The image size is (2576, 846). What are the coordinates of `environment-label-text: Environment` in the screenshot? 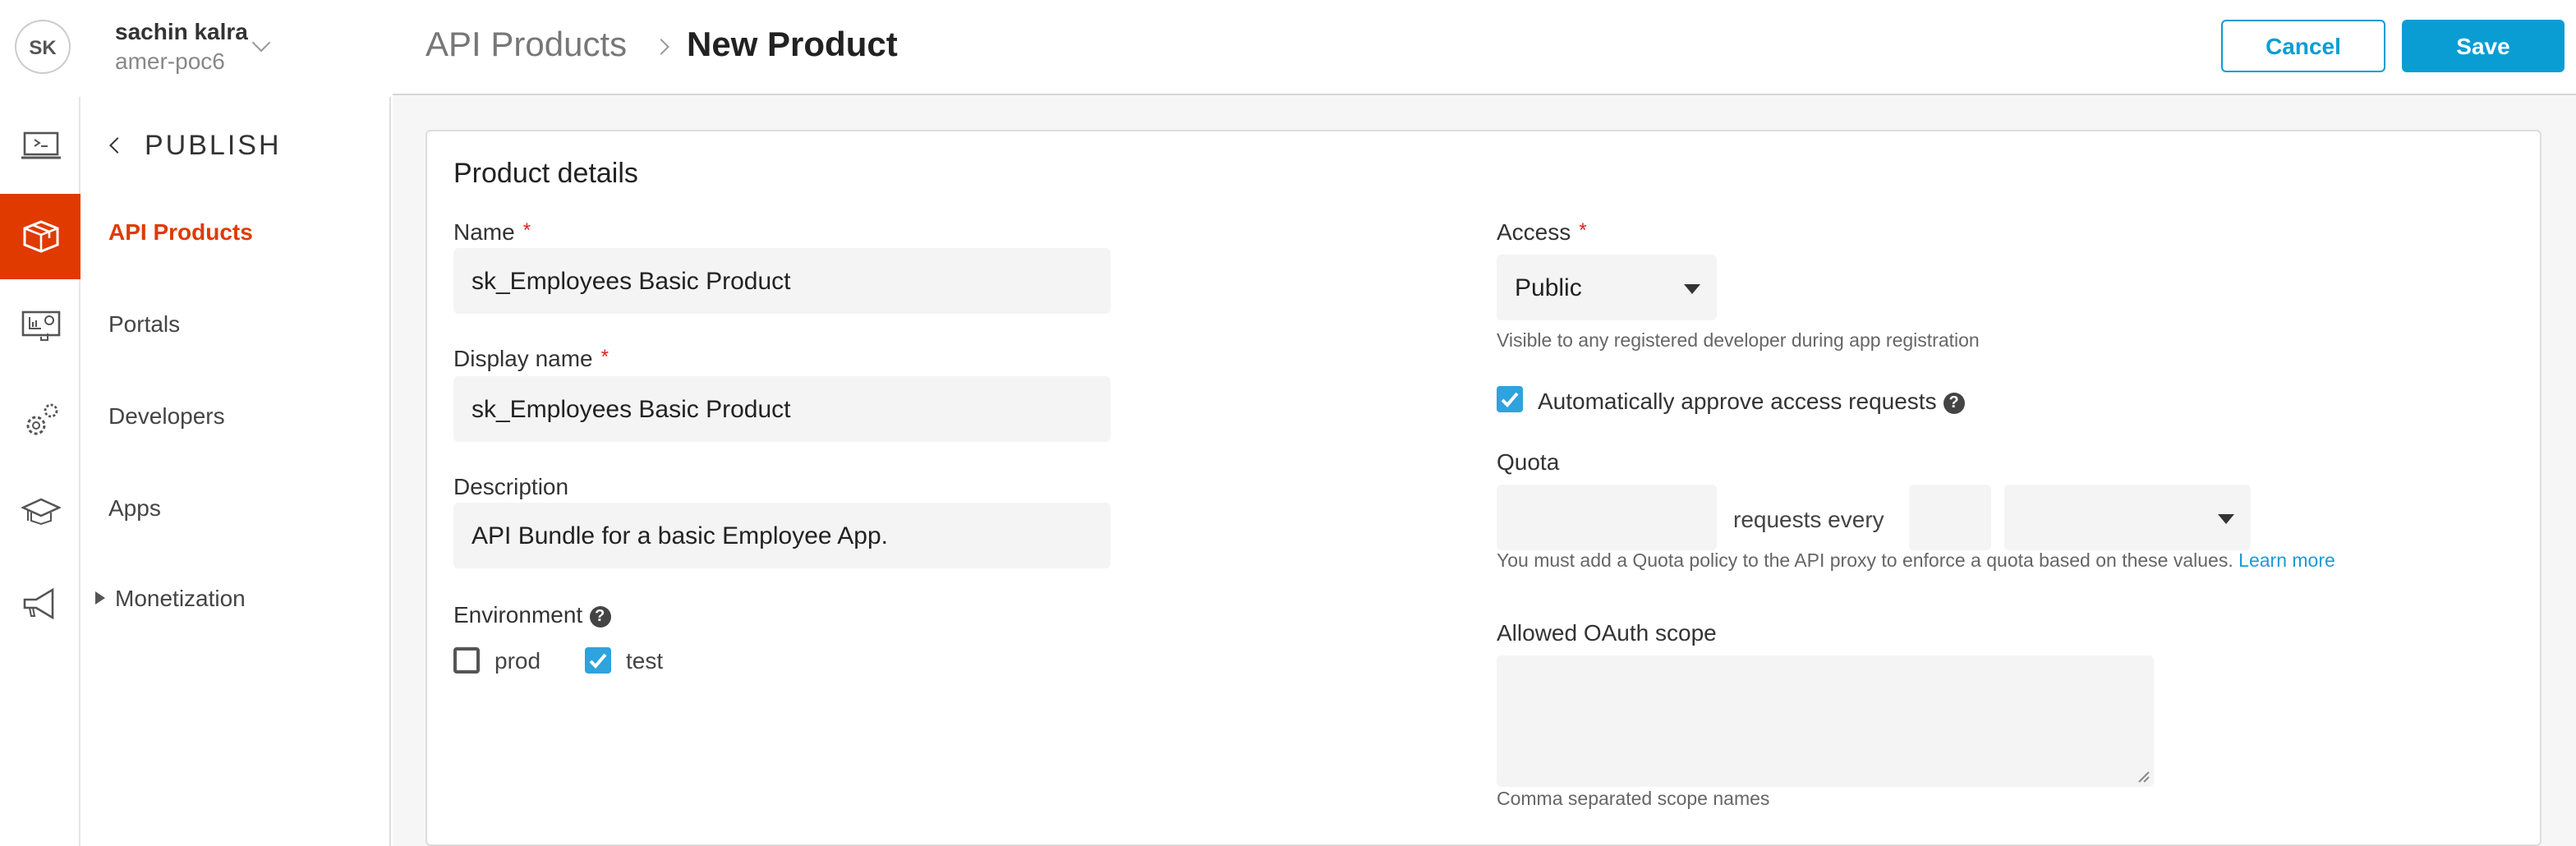 It's located at (518, 614).